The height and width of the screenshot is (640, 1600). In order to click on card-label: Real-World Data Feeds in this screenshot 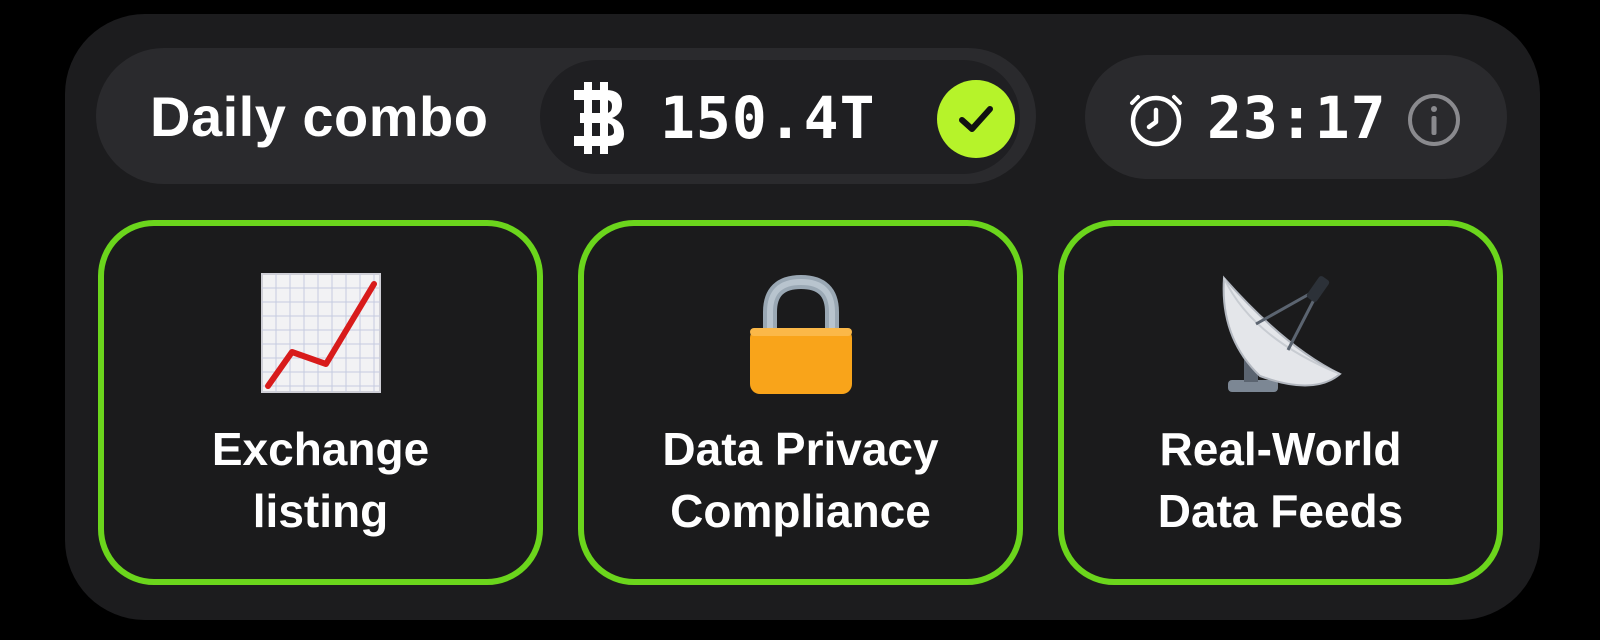, I will do `click(1280, 480)`.